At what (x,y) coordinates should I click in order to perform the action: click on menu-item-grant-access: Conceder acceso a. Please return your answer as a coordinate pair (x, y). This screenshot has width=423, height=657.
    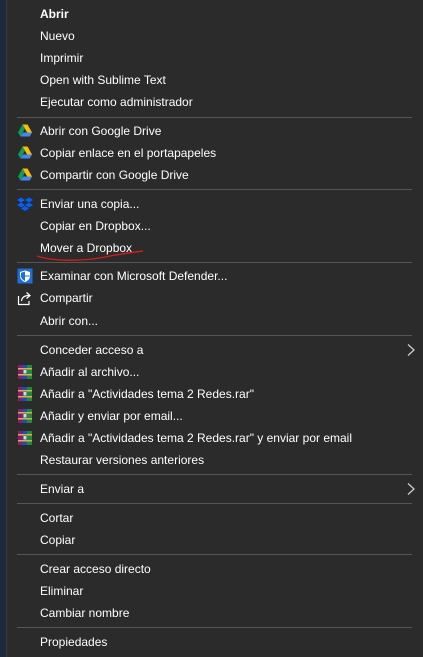
    Looking at the image, I should click on (212, 350).